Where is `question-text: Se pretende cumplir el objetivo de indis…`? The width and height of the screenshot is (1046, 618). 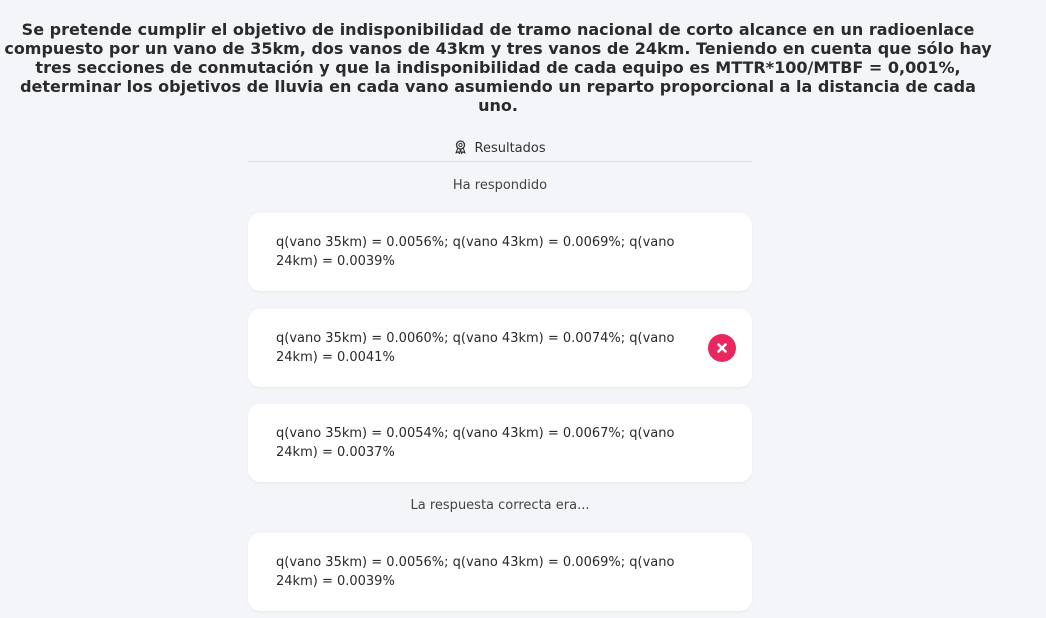
question-text: Se pretende cumplir el objetivo de indis… is located at coordinates (498, 67).